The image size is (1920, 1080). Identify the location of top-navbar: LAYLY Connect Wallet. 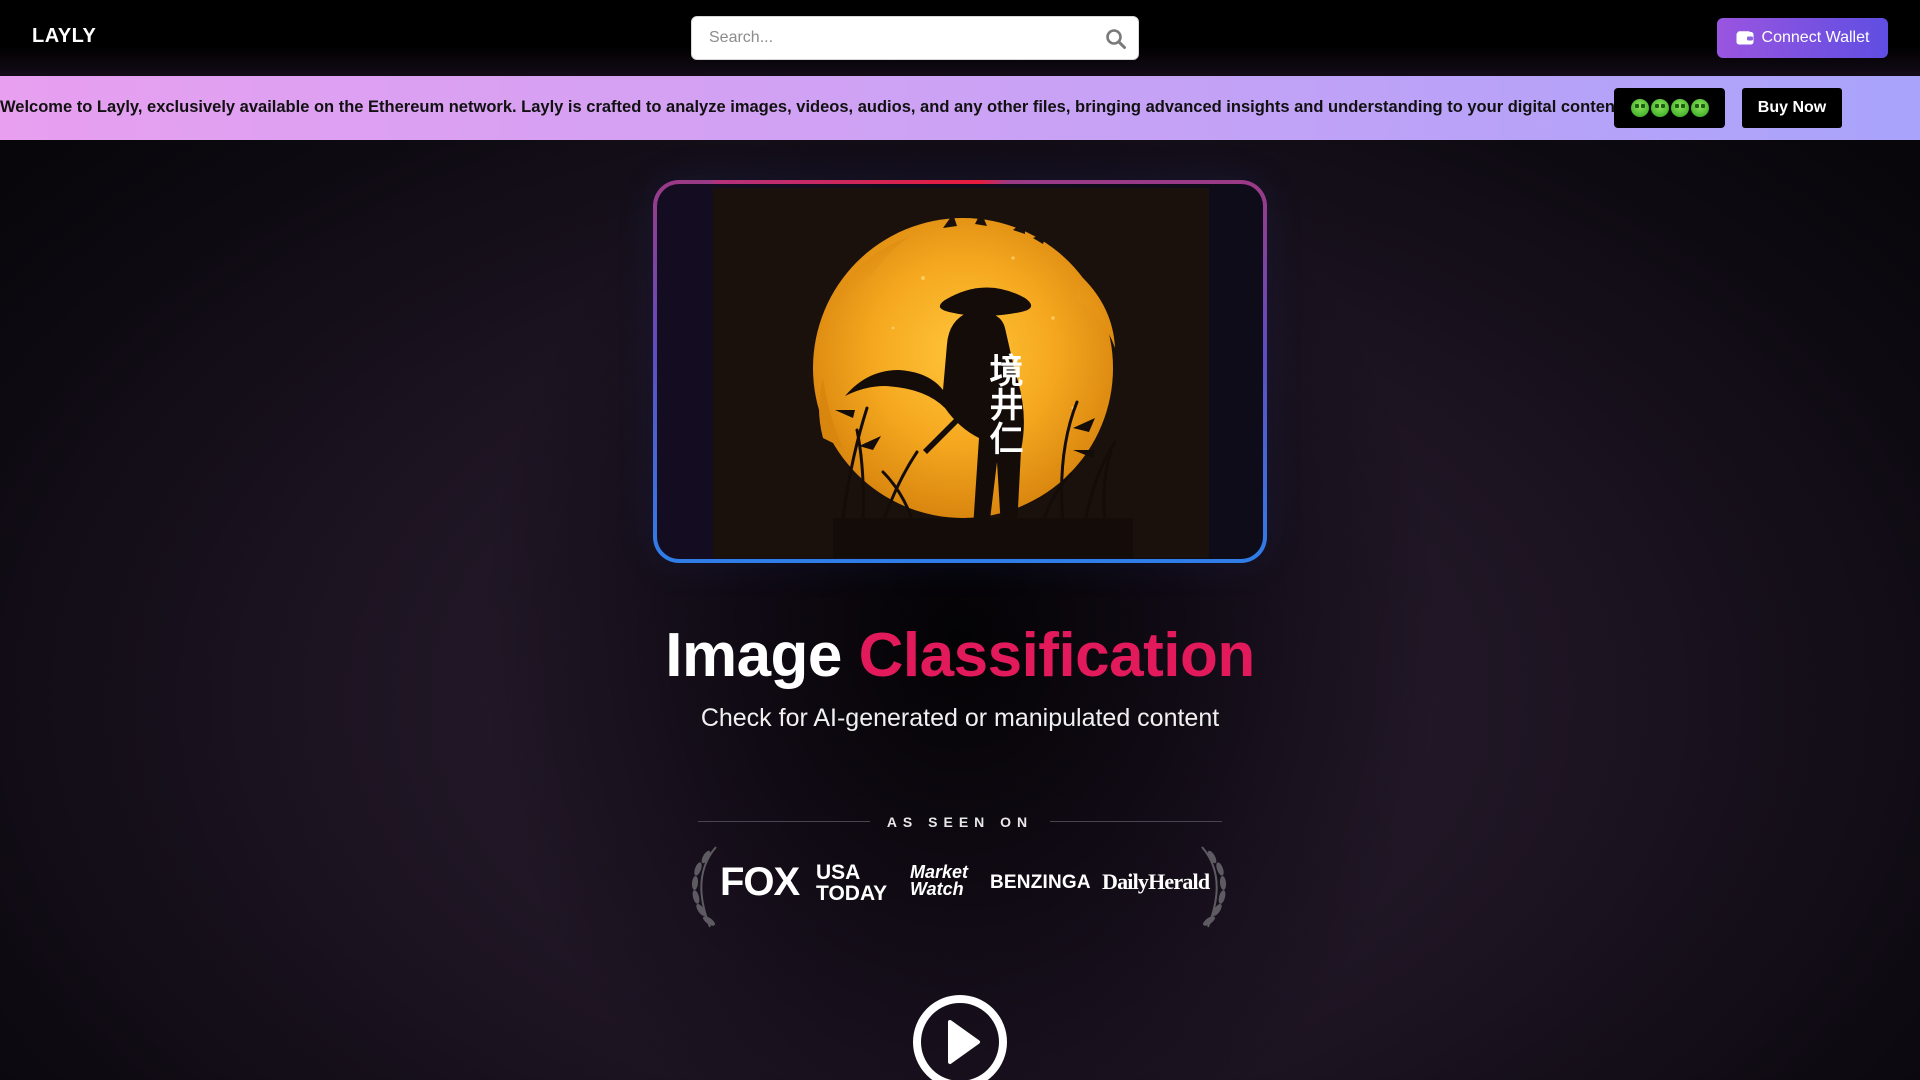
(960, 38).